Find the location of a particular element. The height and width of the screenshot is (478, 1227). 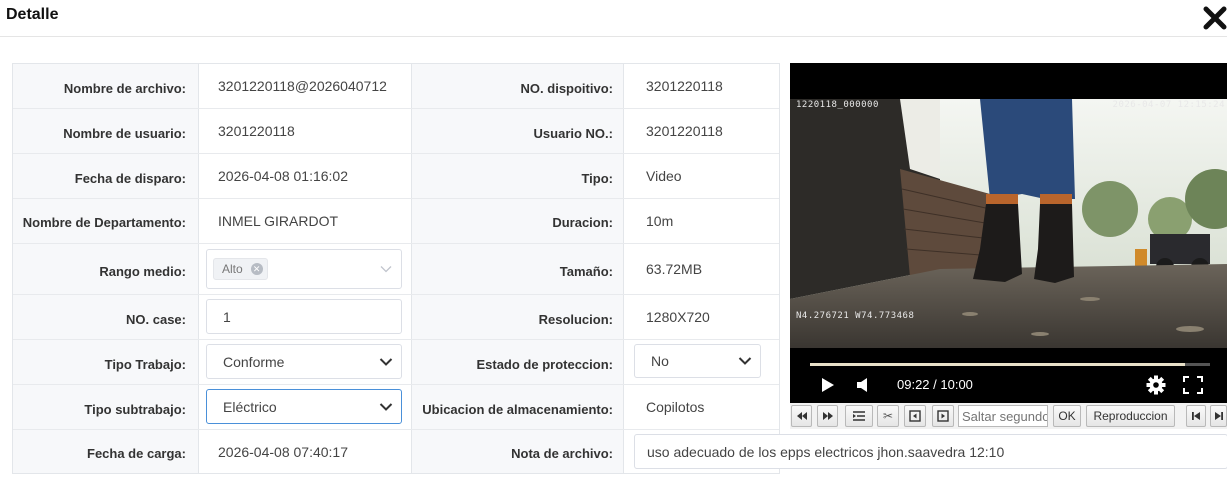

prev-frame-icon is located at coordinates (915, 416).